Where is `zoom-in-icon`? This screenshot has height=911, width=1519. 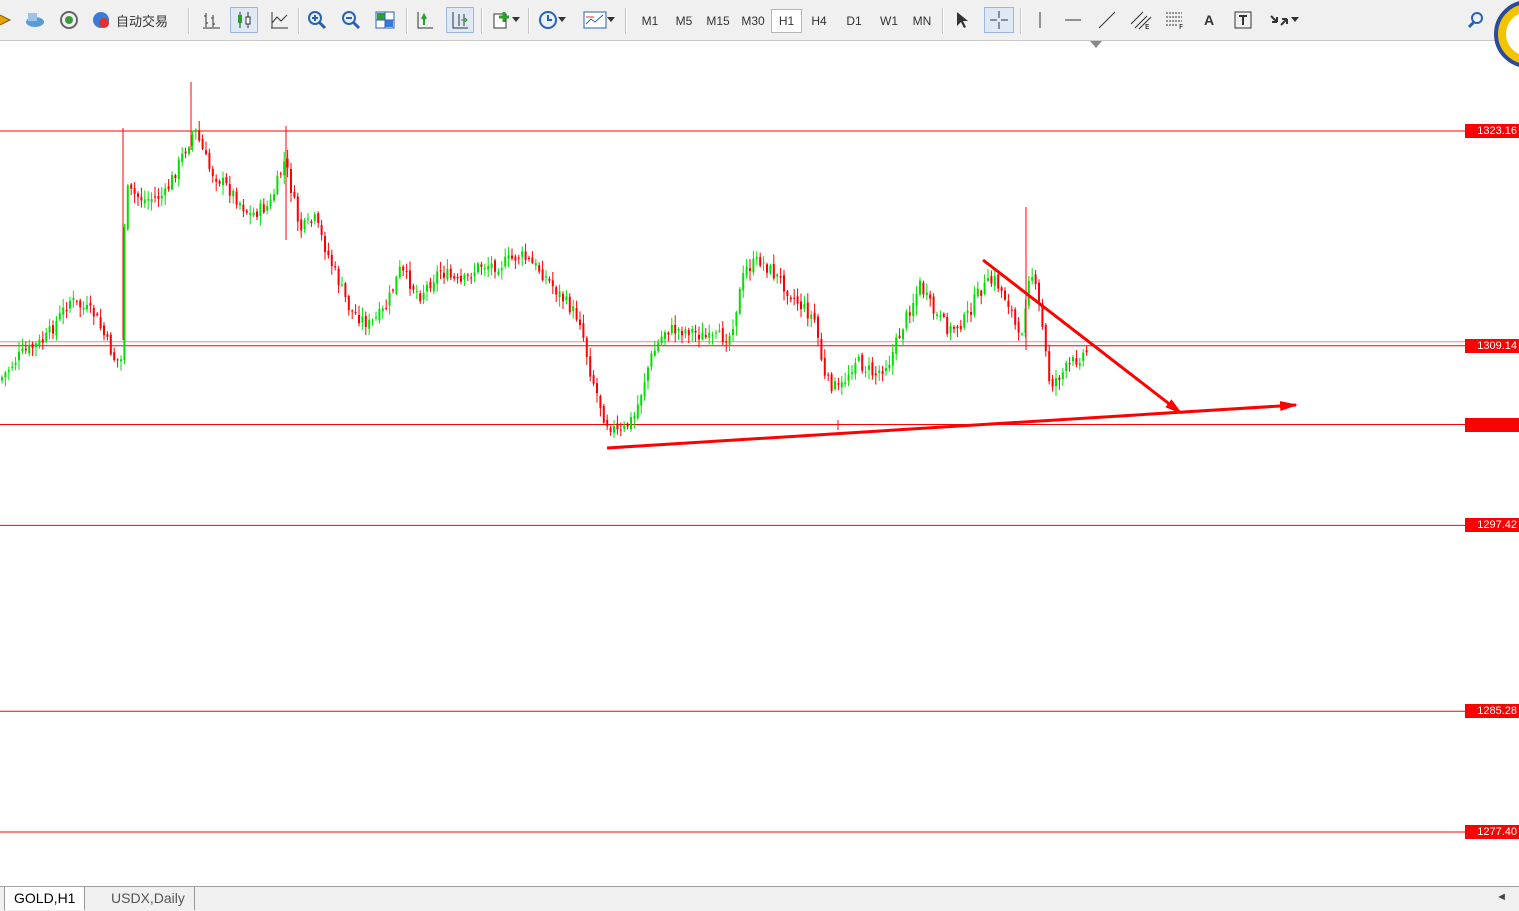
zoom-in-icon is located at coordinates (317, 20).